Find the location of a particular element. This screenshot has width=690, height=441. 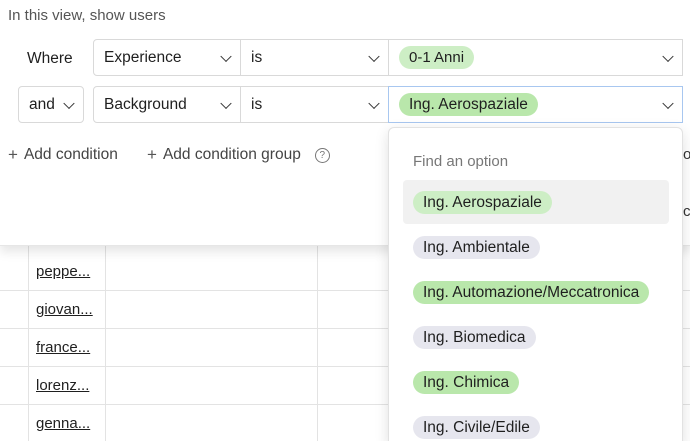

add-condition-group-button: + Add condition group ? is located at coordinates (238, 155).